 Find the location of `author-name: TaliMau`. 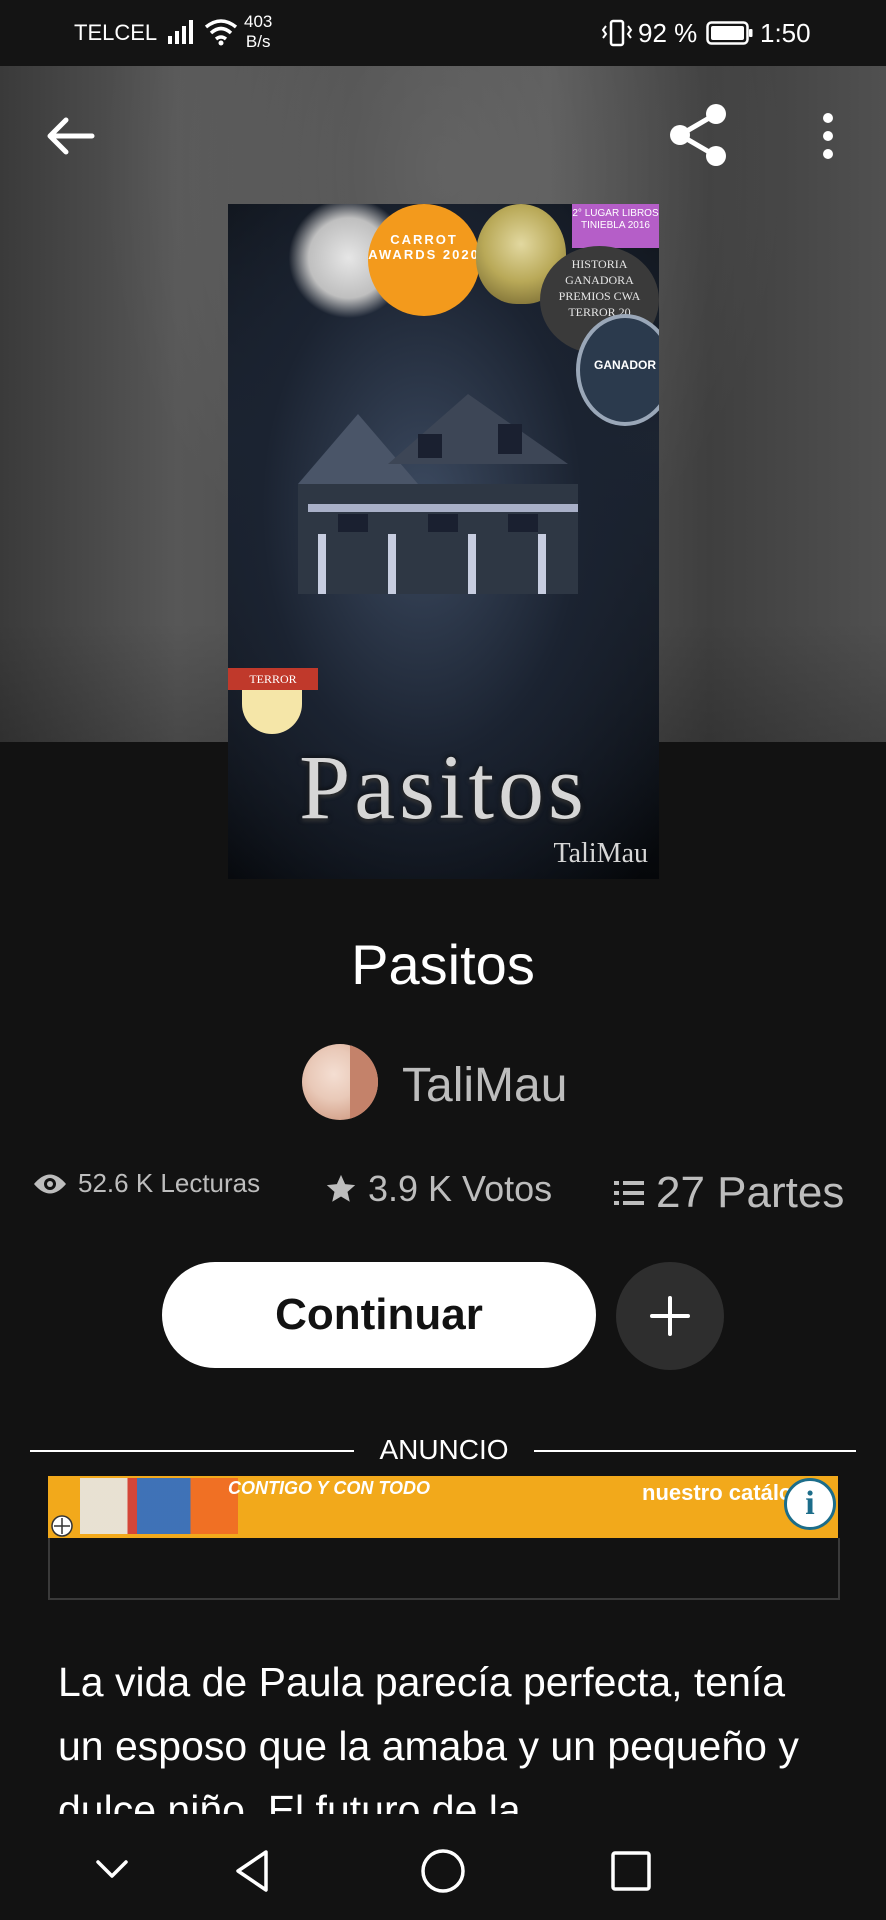

author-name: TaliMau is located at coordinates (484, 1085).